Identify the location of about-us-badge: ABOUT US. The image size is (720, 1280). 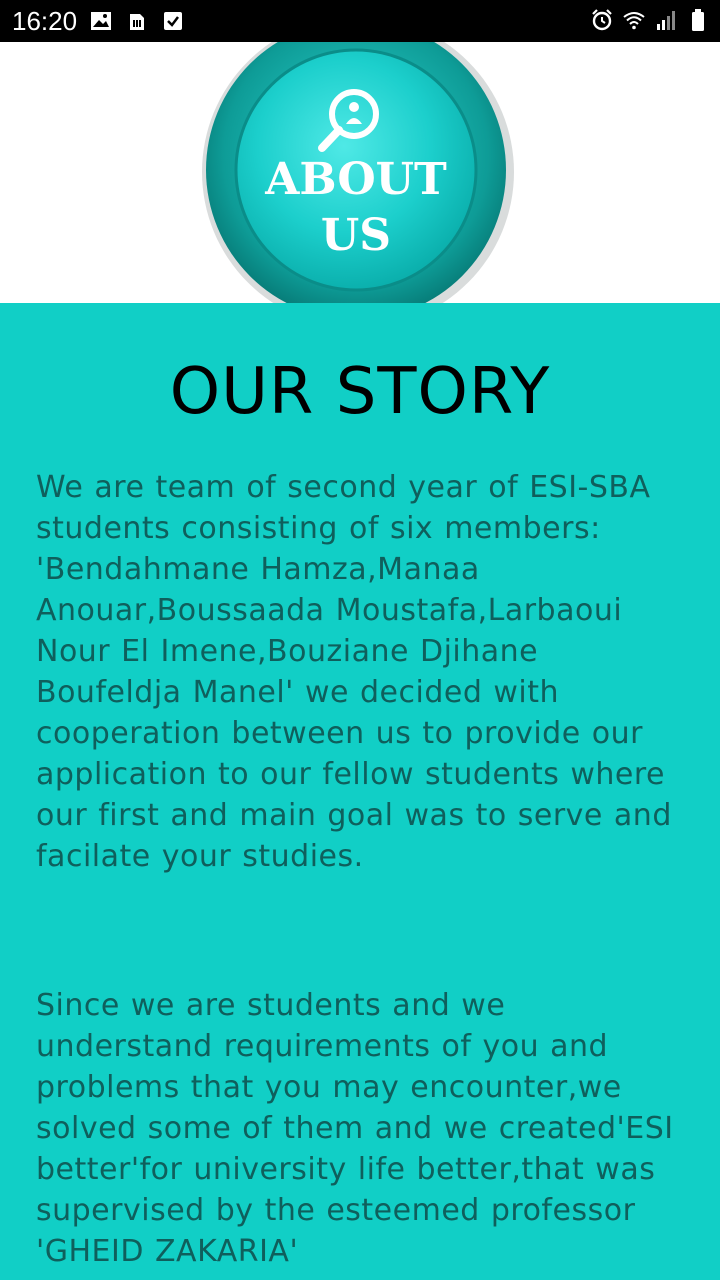
(358, 172).